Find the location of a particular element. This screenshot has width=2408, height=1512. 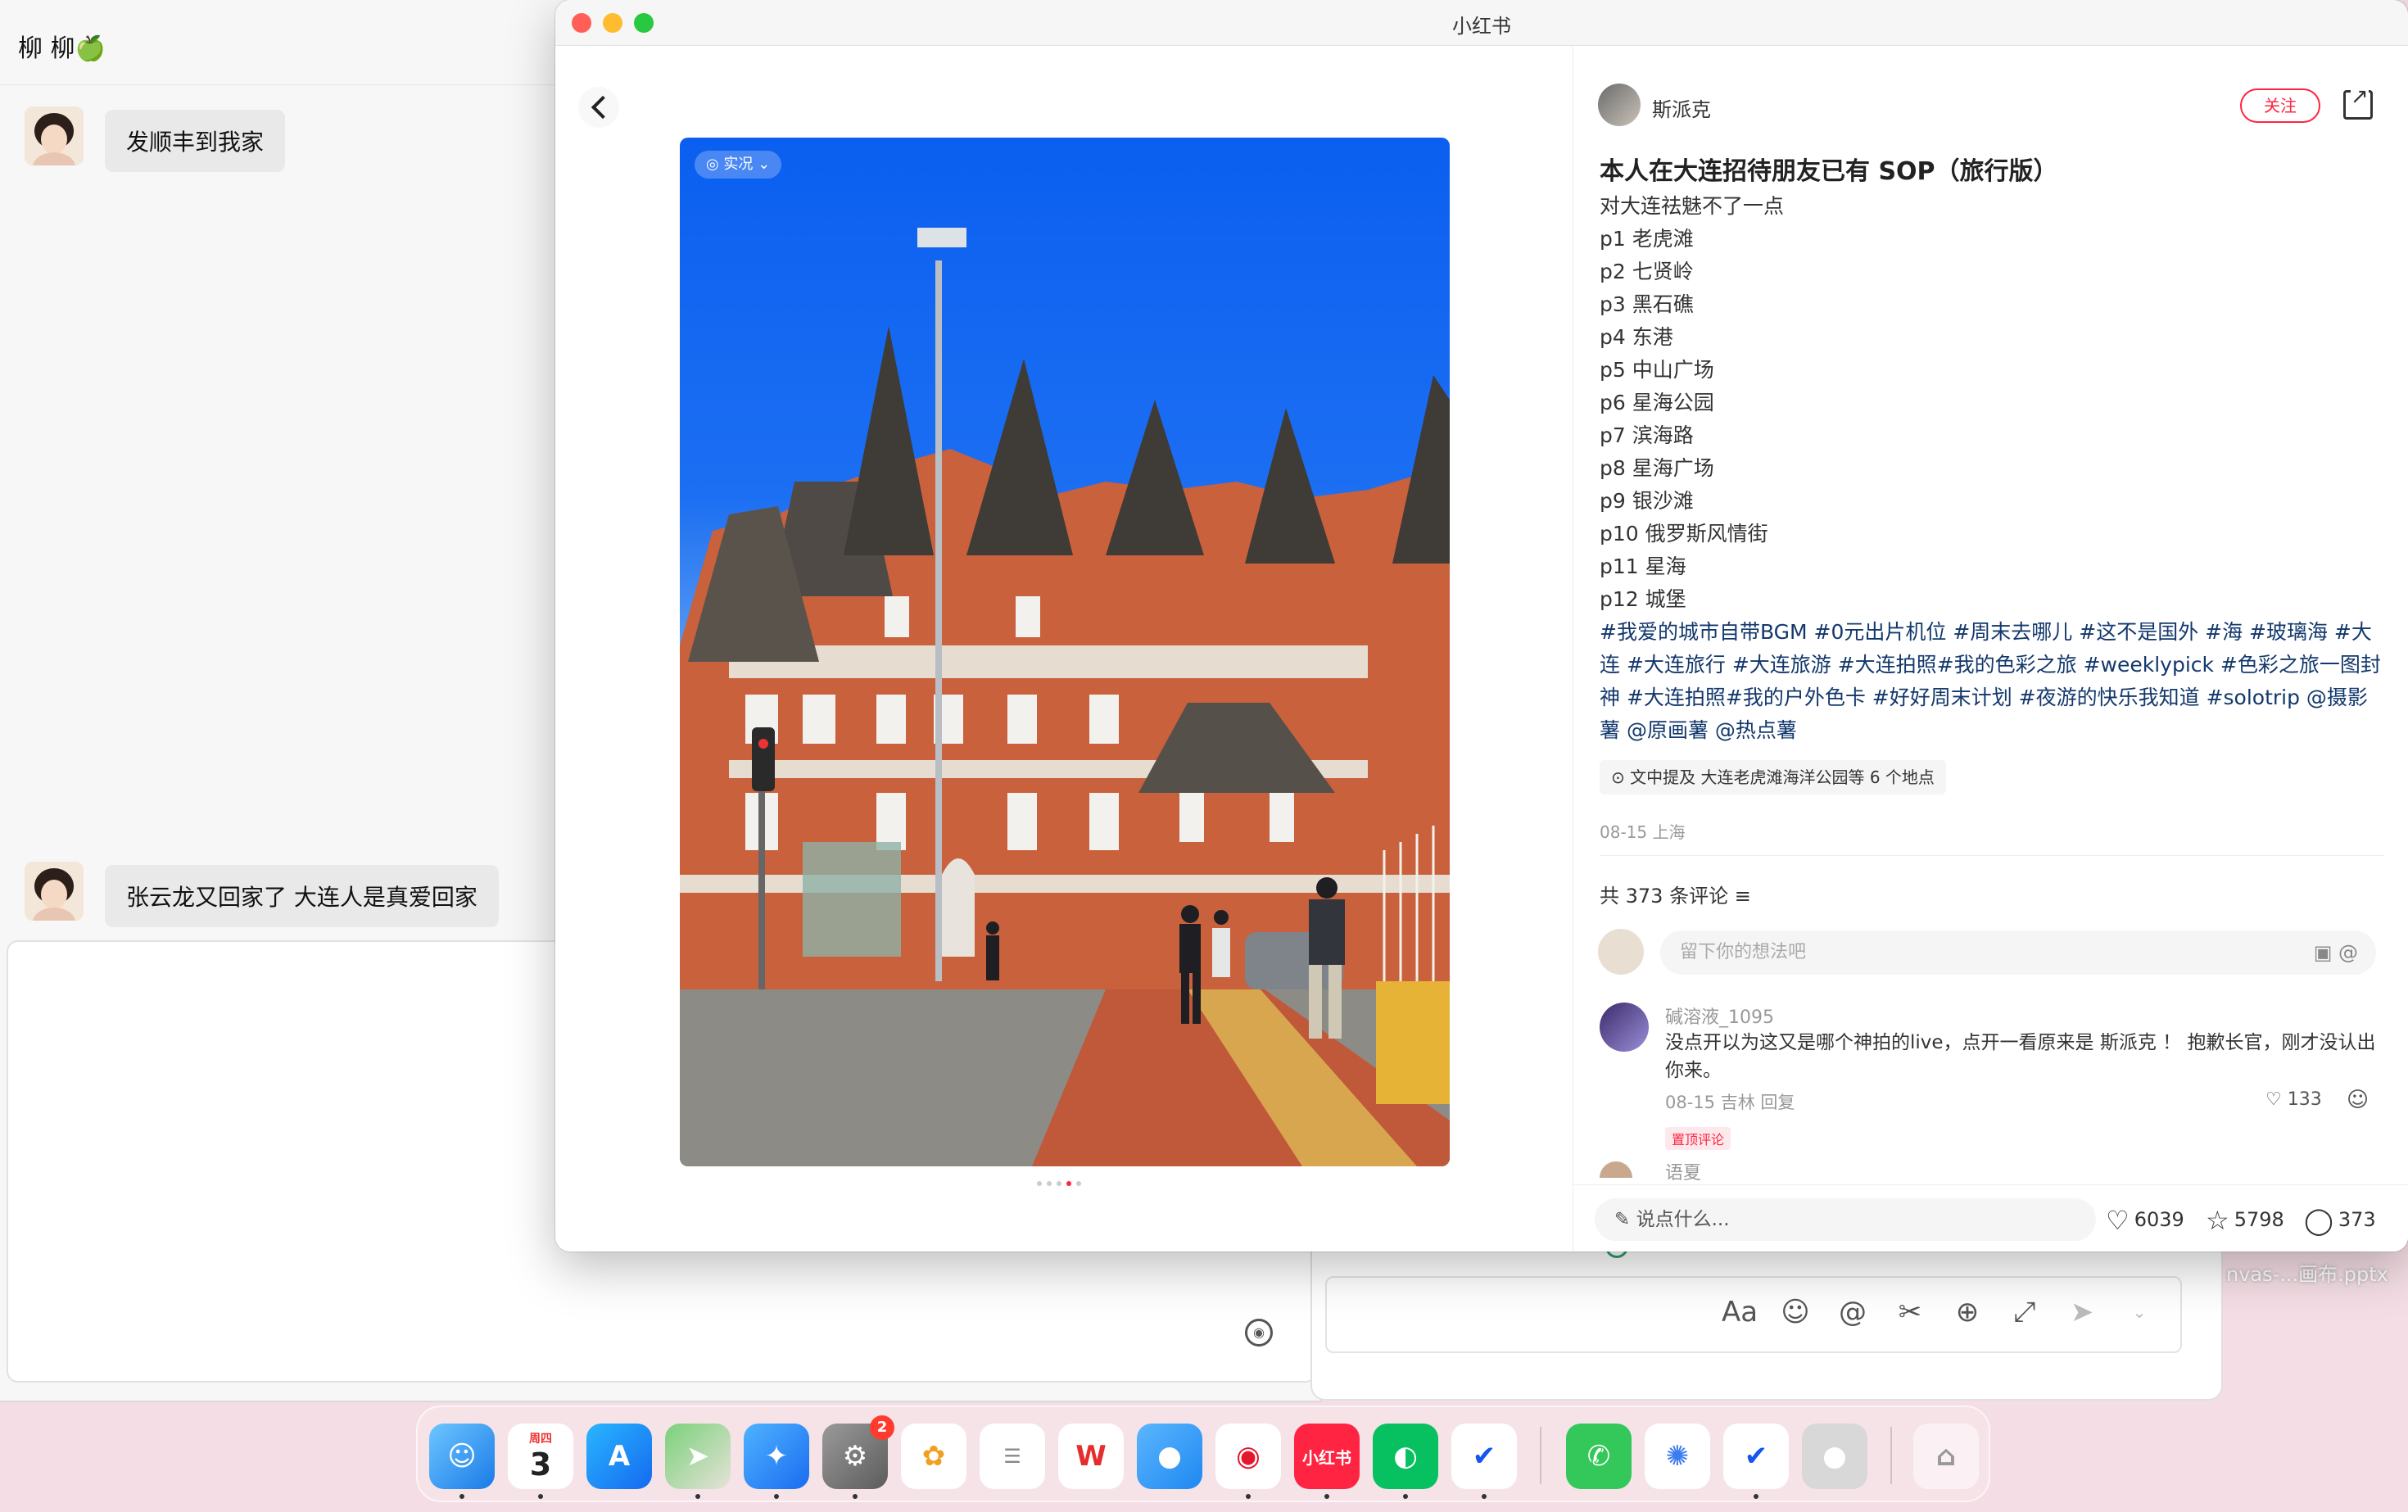

pinned-comment-tag: 置顶评论 is located at coordinates (1698, 1139).